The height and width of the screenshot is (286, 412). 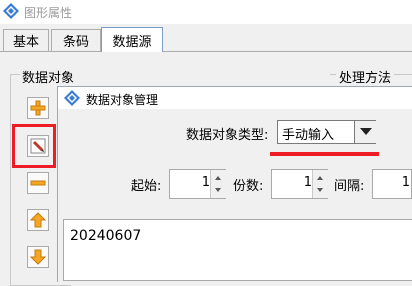 I want to click on edit-button, so click(x=38, y=146).